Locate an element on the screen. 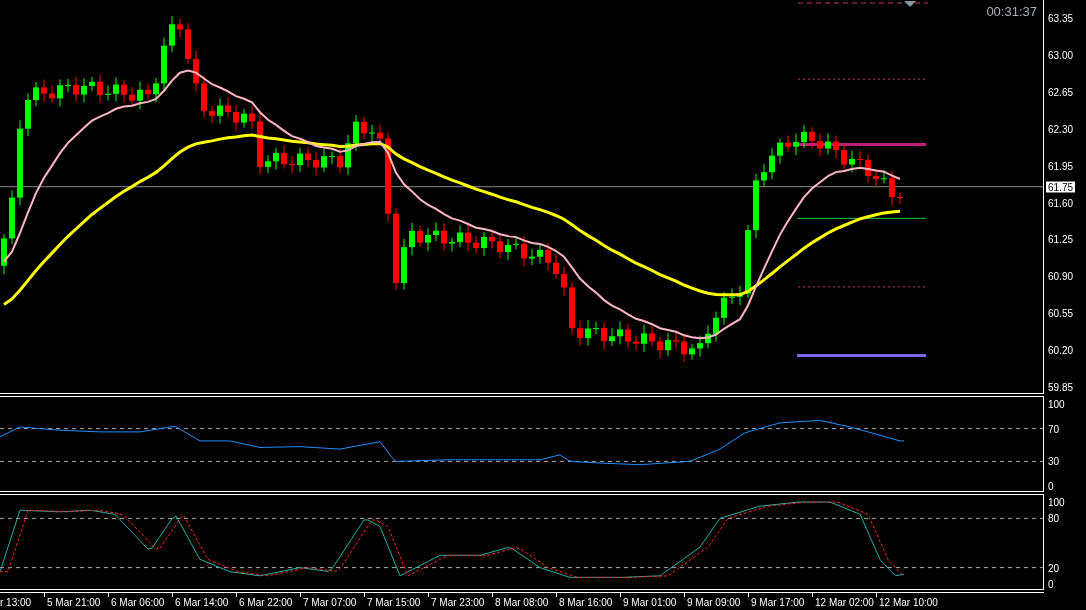 The height and width of the screenshot is (610, 1086). price-label: 62.65 is located at coordinates (1061, 92).